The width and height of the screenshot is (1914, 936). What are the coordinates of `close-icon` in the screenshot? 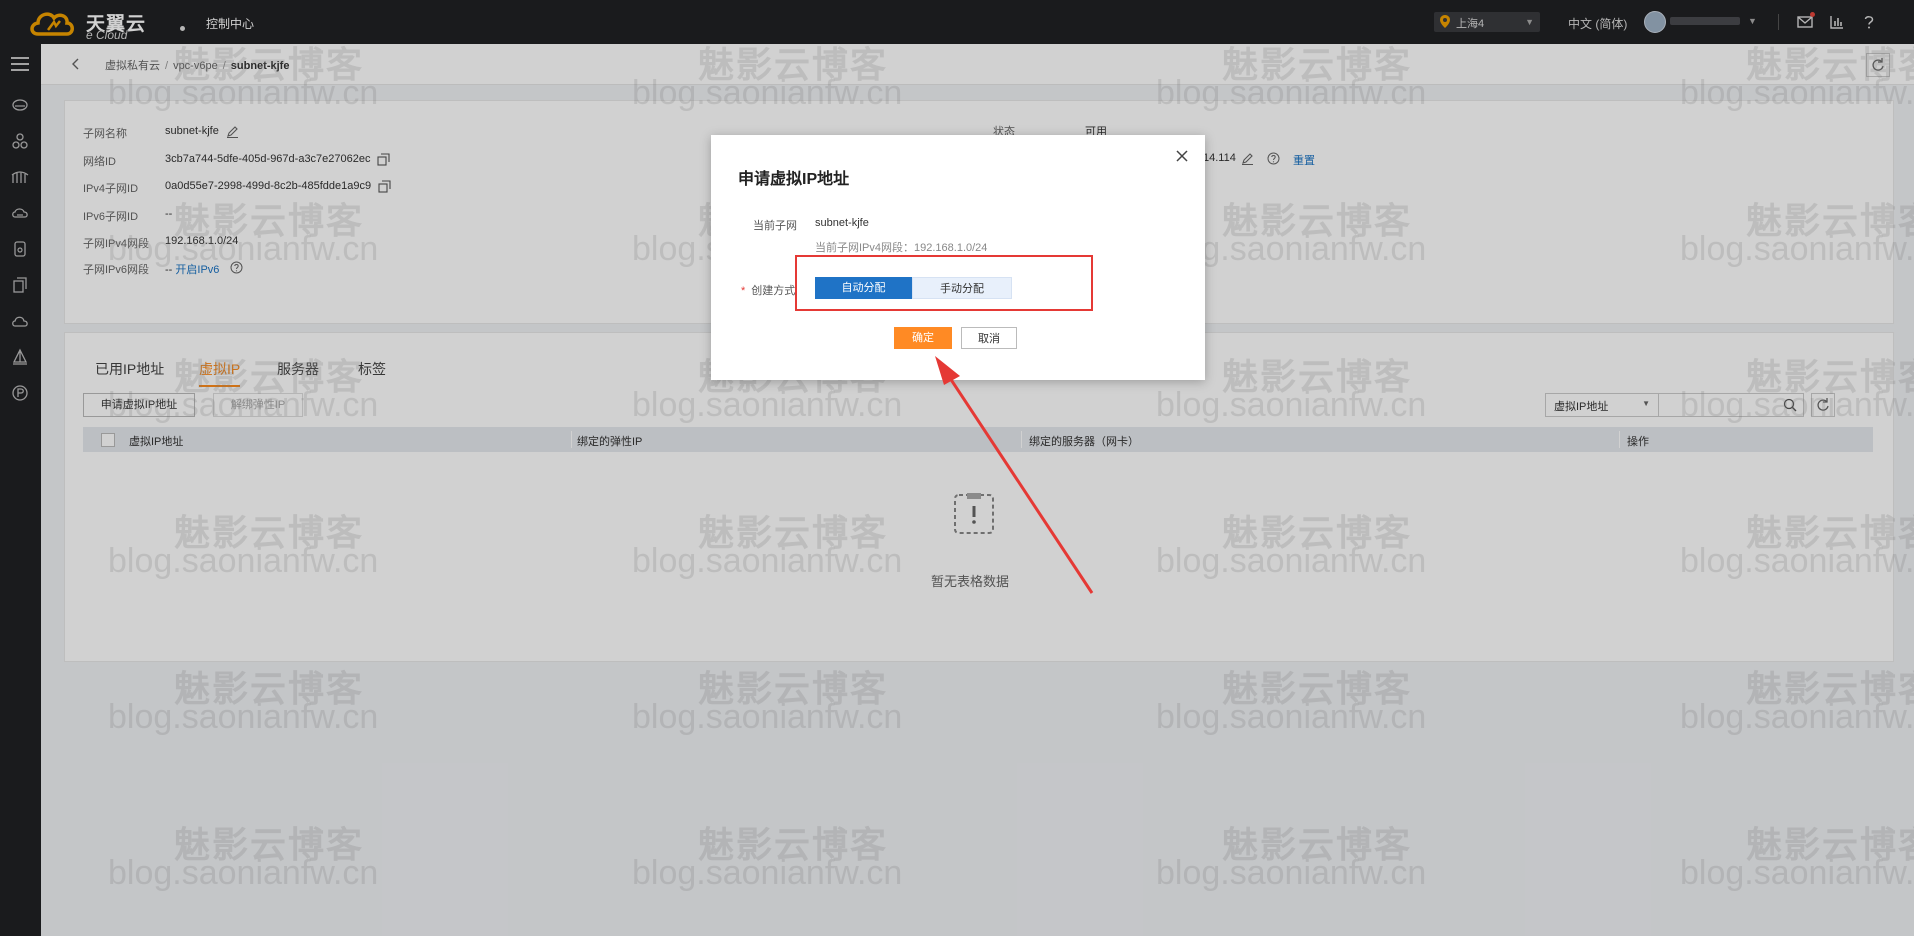 It's located at (1182, 156).